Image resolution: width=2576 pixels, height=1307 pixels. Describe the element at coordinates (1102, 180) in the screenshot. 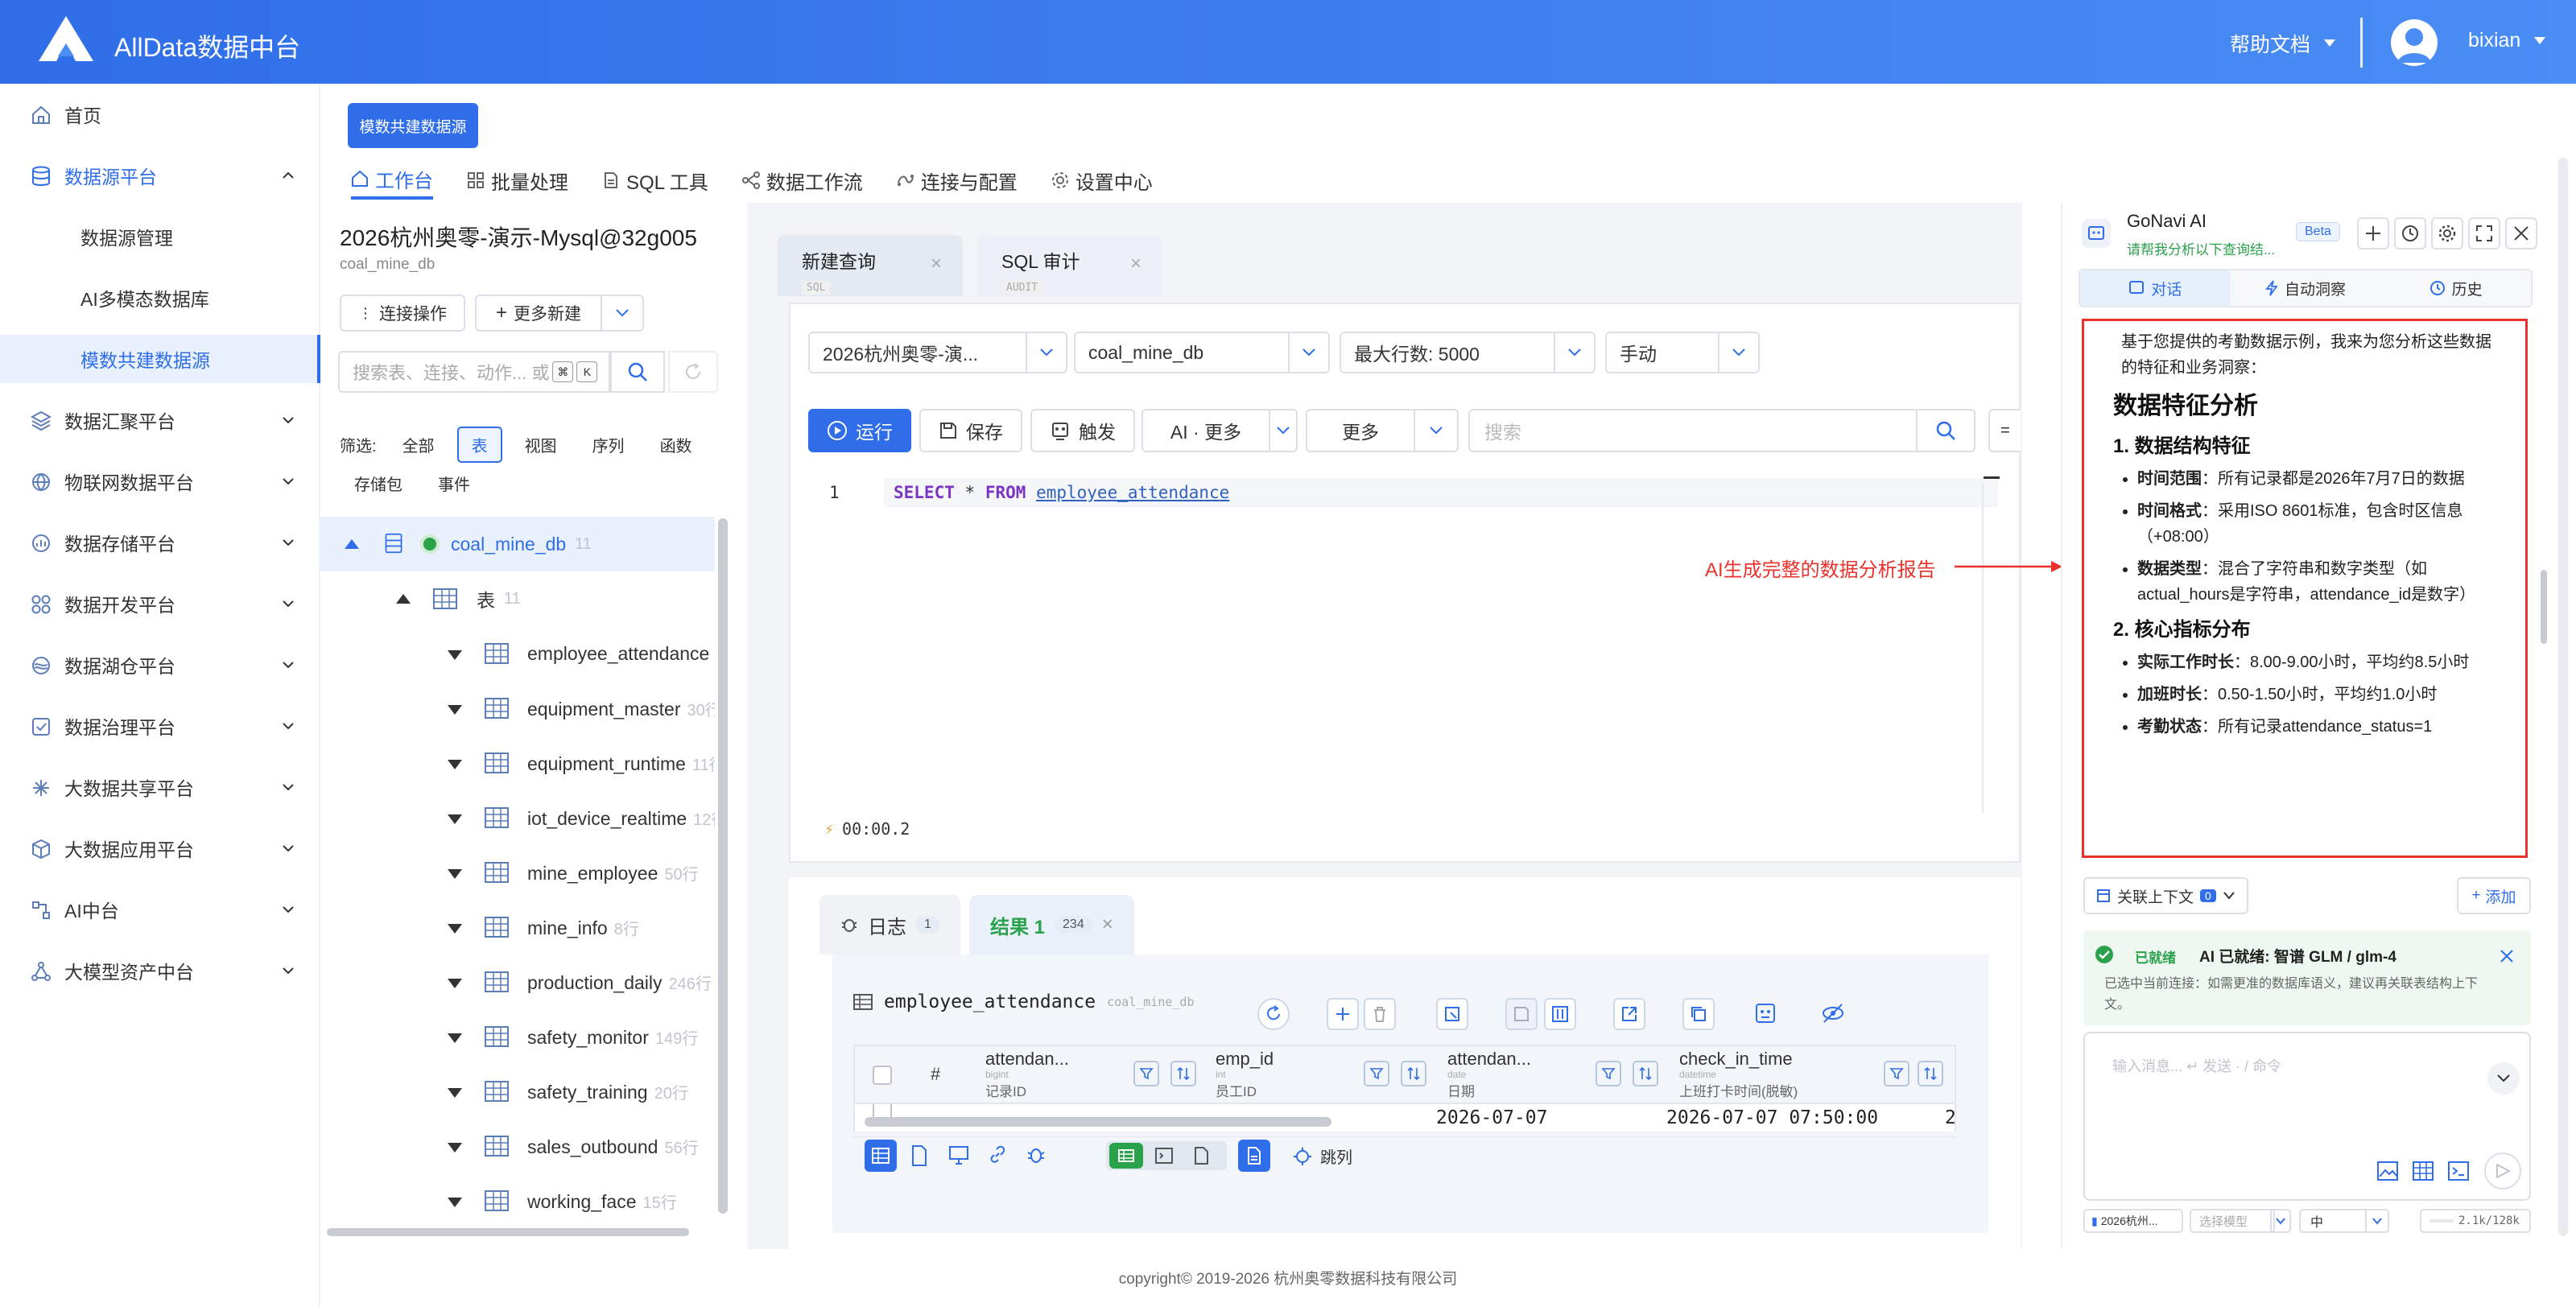

I see `tab-settings: 设置中心` at that location.